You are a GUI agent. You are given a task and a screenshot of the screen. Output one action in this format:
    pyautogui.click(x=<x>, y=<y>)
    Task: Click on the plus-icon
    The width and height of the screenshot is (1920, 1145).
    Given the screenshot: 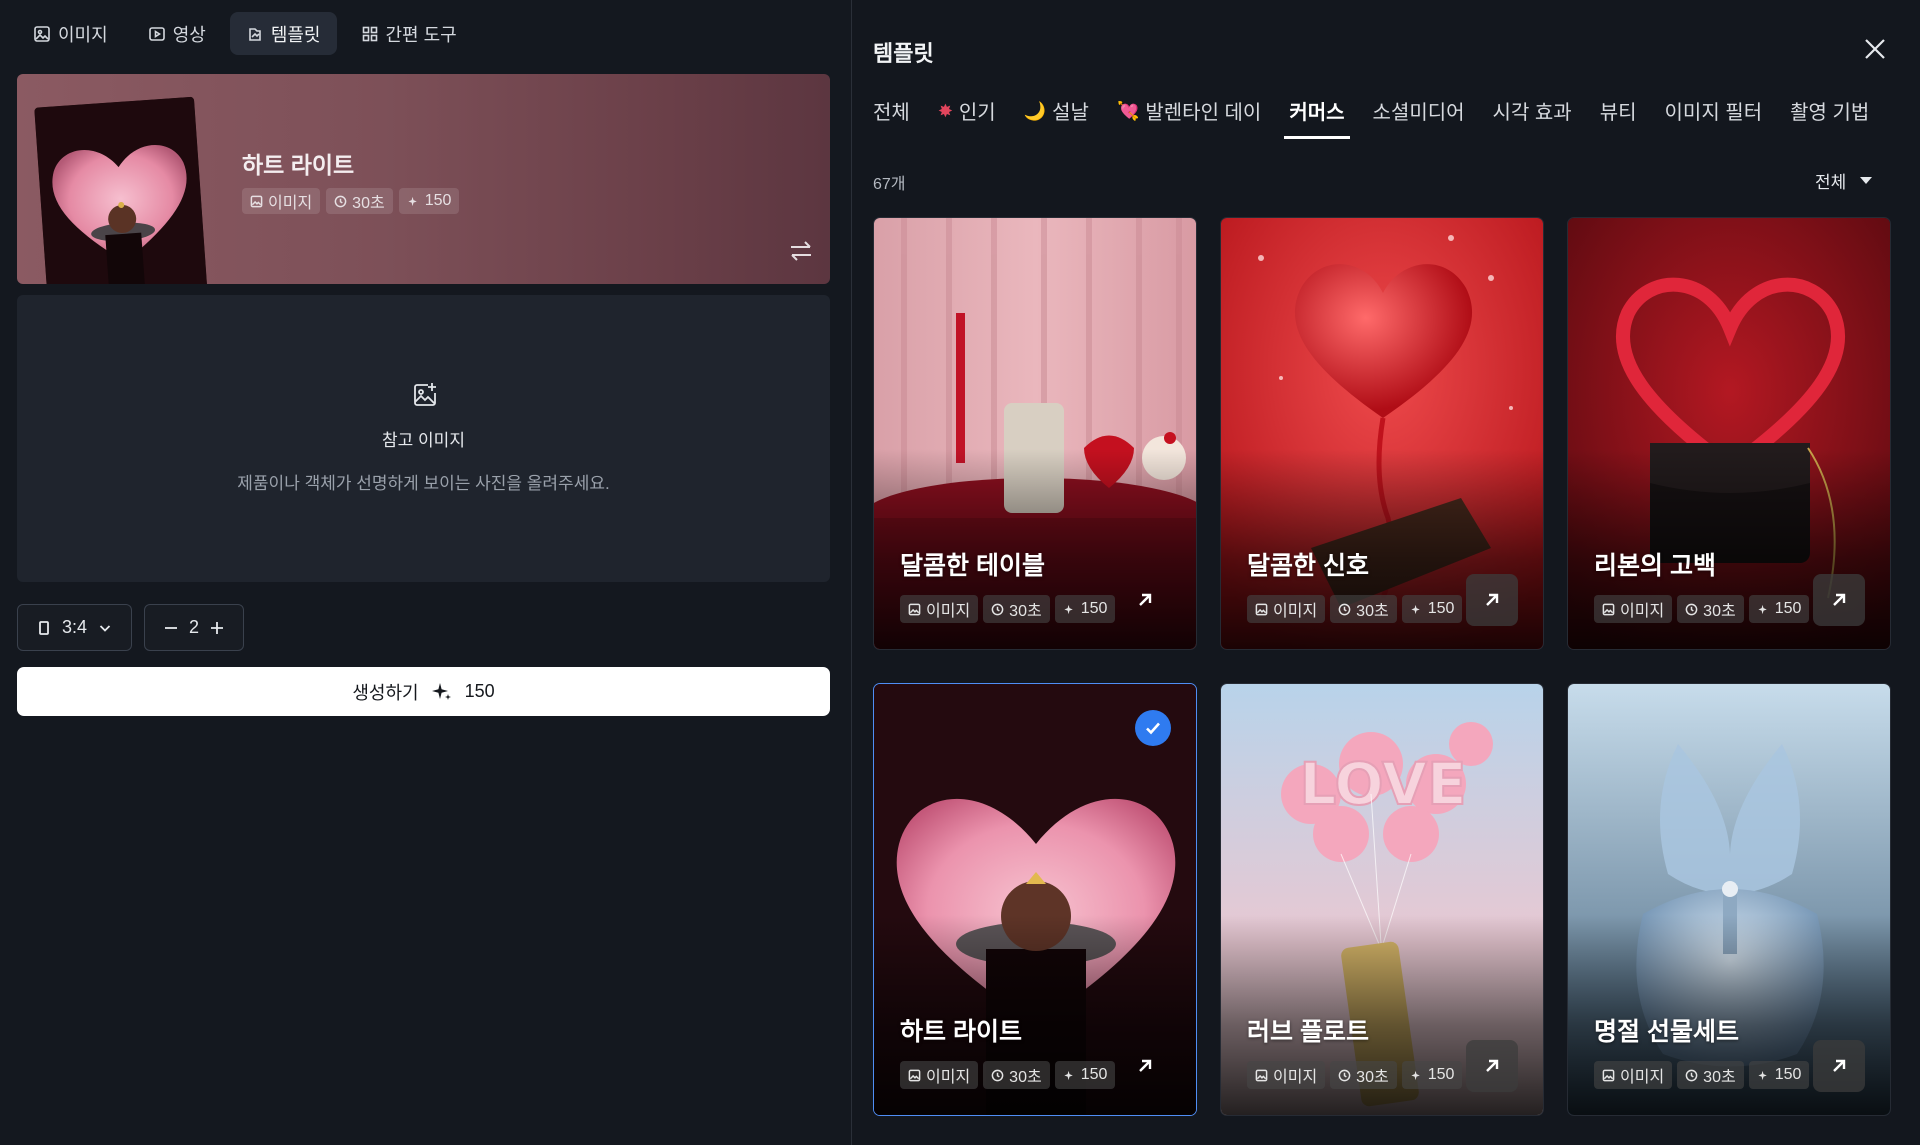 What is the action you would take?
    pyautogui.click(x=217, y=628)
    